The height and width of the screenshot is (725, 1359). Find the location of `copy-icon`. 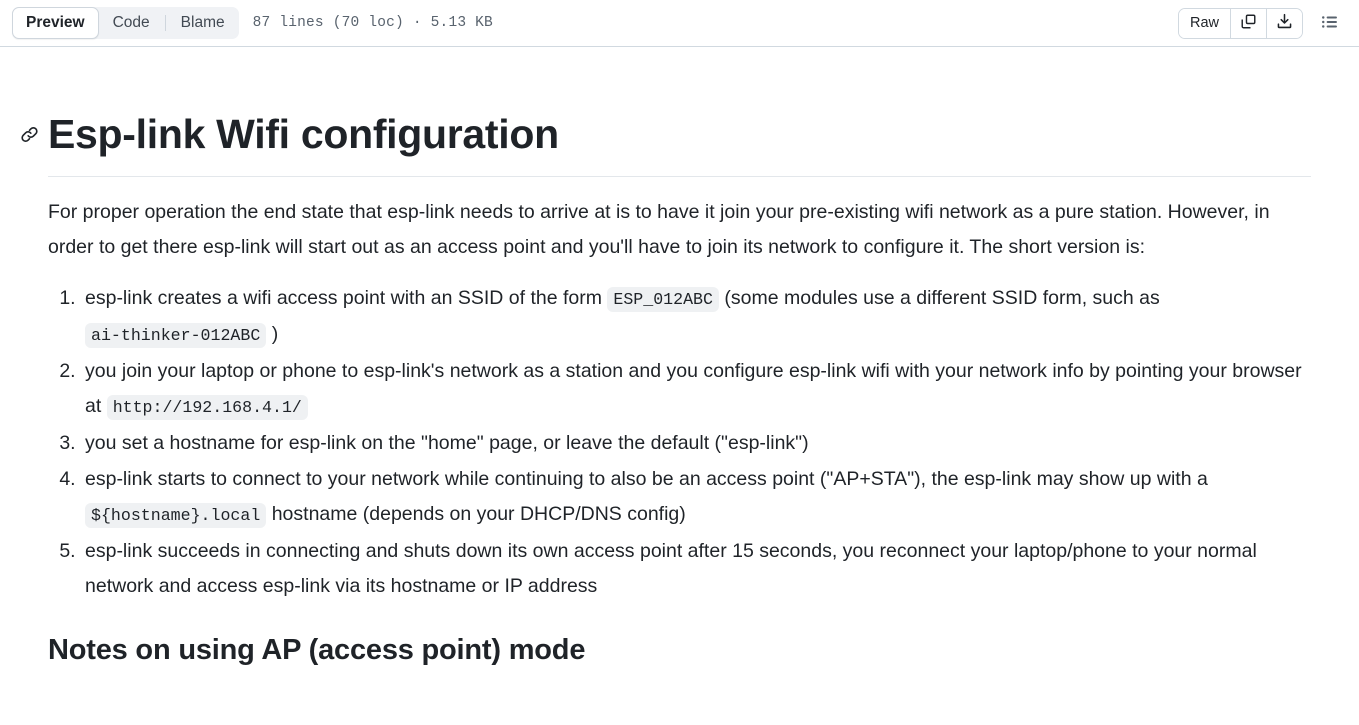

copy-icon is located at coordinates (1248, 23).